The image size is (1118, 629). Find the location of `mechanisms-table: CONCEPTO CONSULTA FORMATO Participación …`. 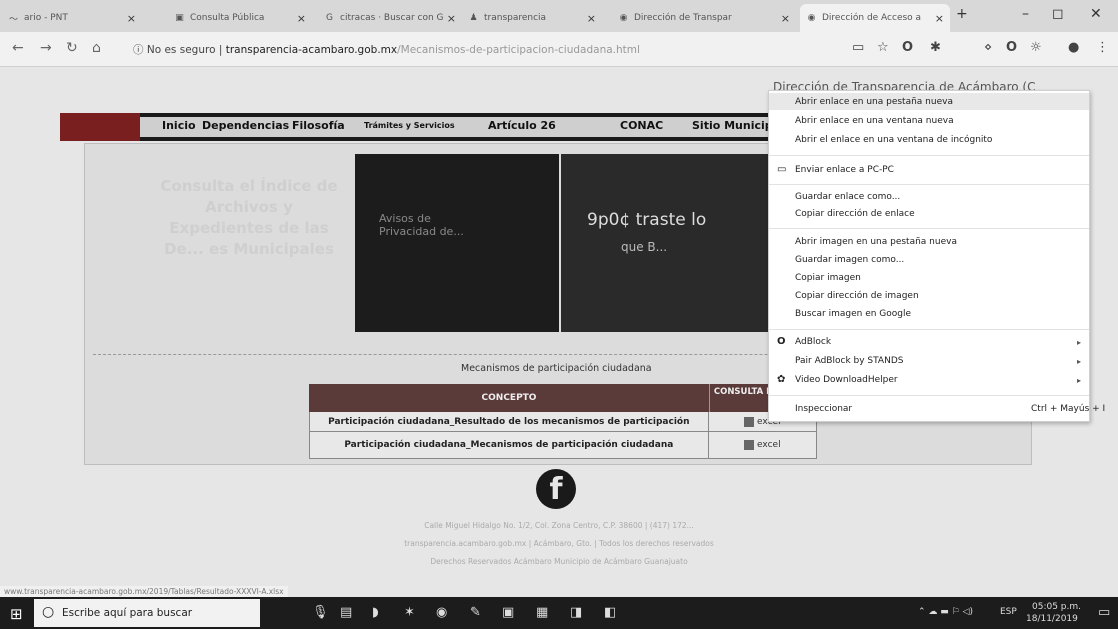

mechanisms-table: CONCEPTO CONSULTA FORMATO Participación … is located at coordinates (563, 421).